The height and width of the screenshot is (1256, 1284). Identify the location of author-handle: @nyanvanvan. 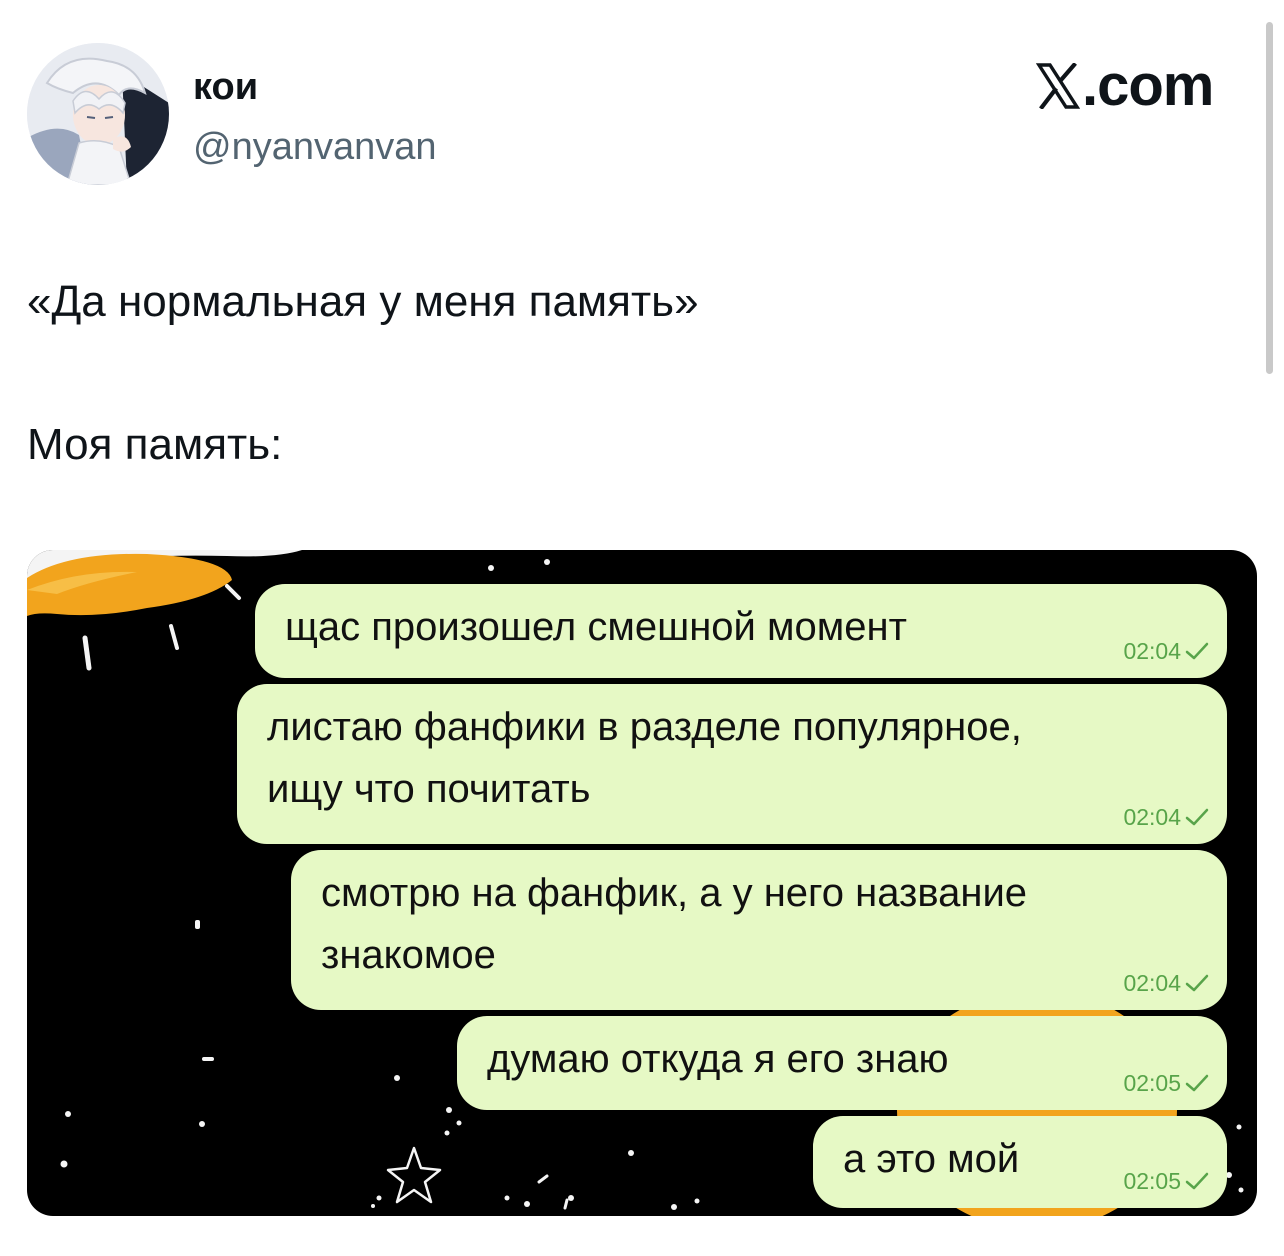
(315, 147).